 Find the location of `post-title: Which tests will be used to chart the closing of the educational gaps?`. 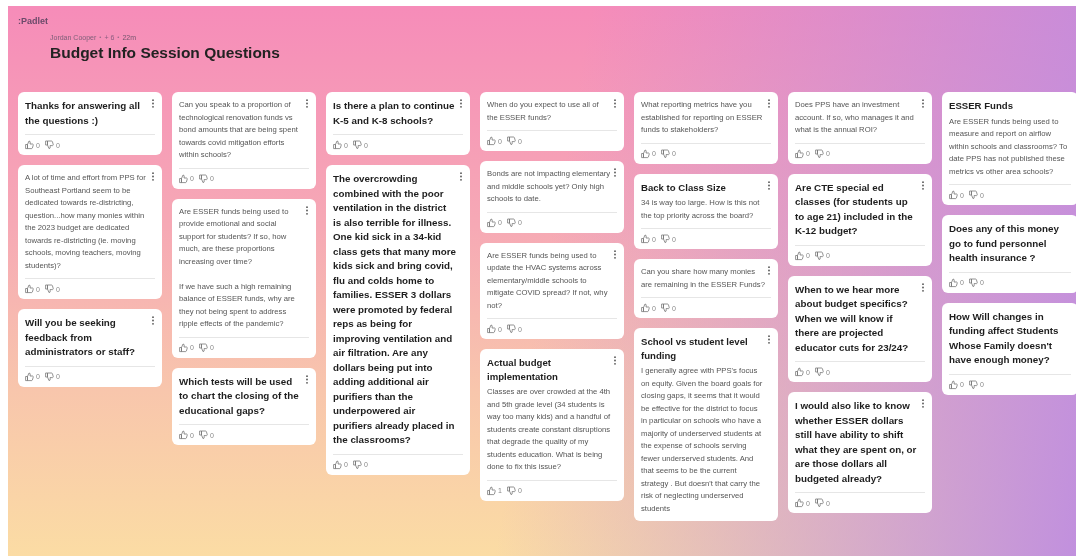

post-title: Which tests will be used to chart the closing of the educational gaps? is located at coordinates (239, 396).